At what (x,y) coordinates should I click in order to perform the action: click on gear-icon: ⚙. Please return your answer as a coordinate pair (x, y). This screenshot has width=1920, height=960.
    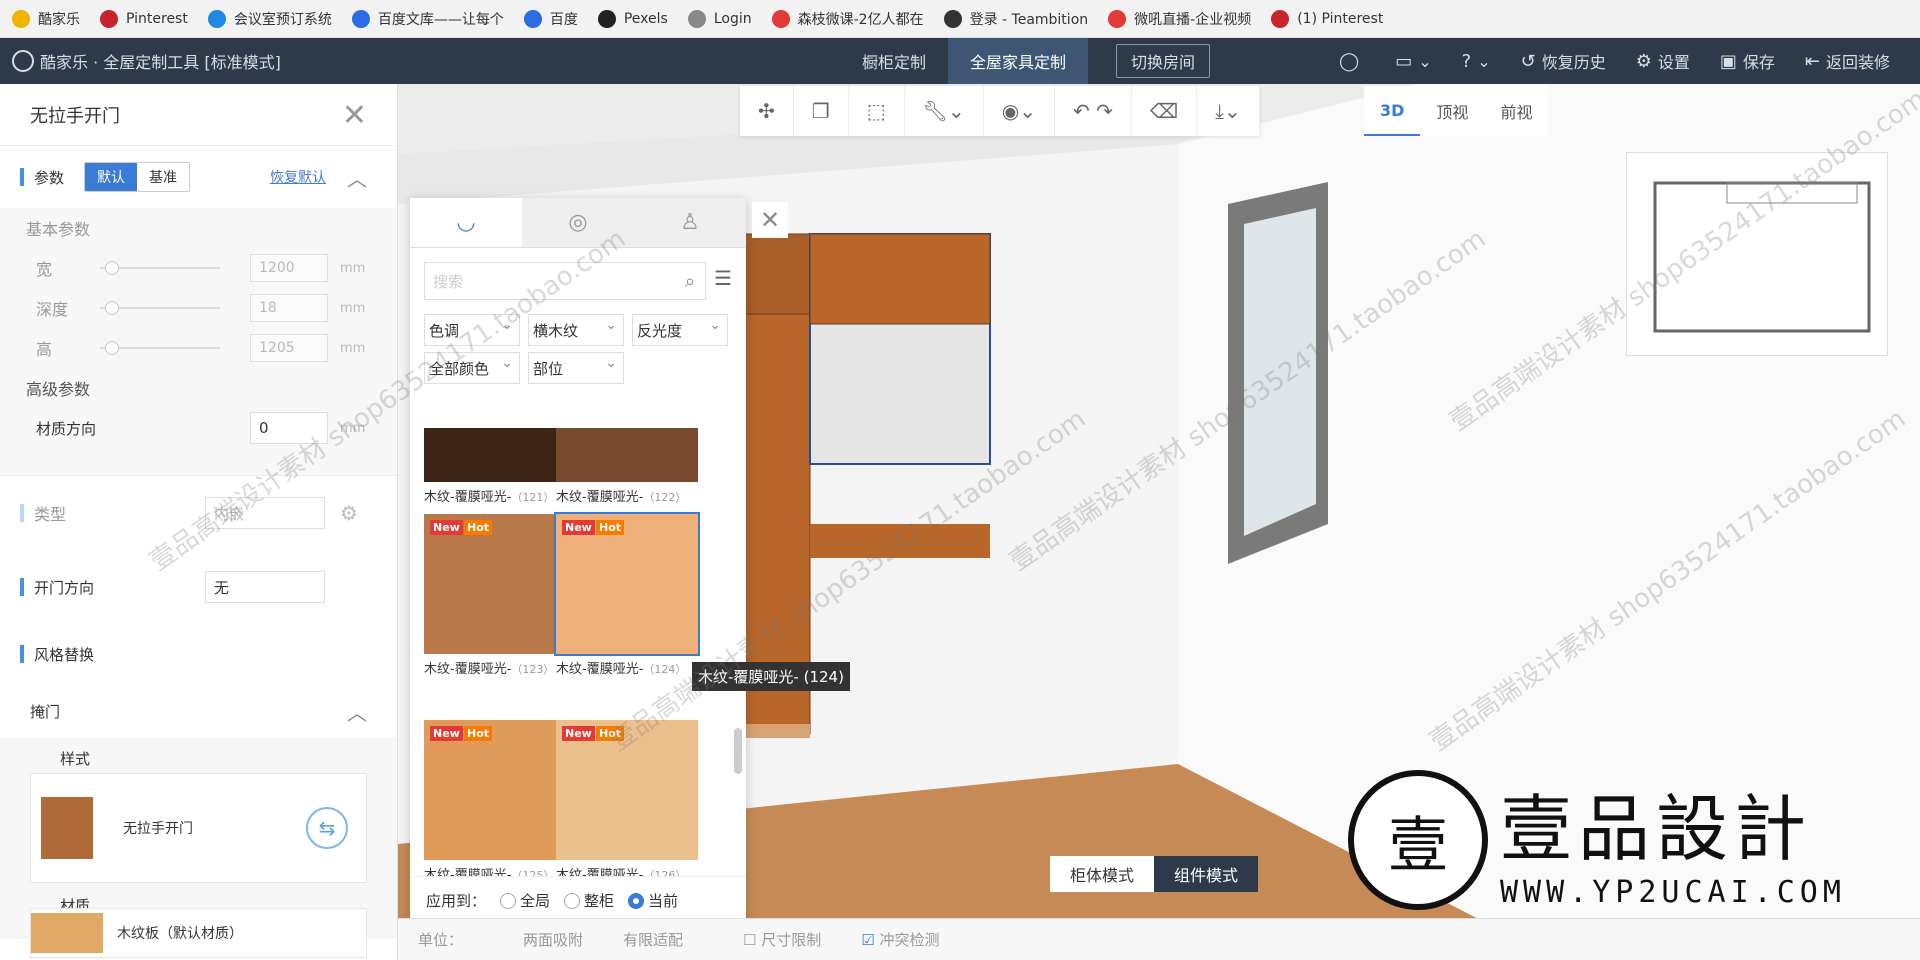
    Looking at the image, I should click on (349, 513).